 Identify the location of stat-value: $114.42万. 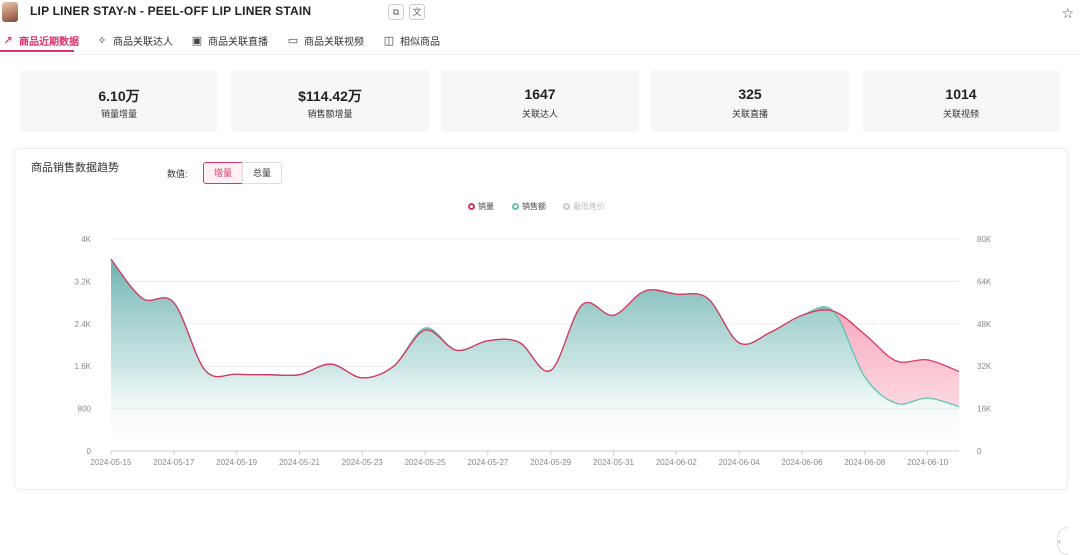
(330, 96).